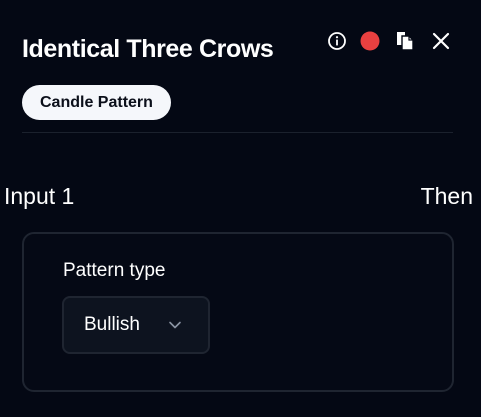 Image resolution: width=481 pixels, height=417 pixels. I want to click on header-divider, so click(237, 132).